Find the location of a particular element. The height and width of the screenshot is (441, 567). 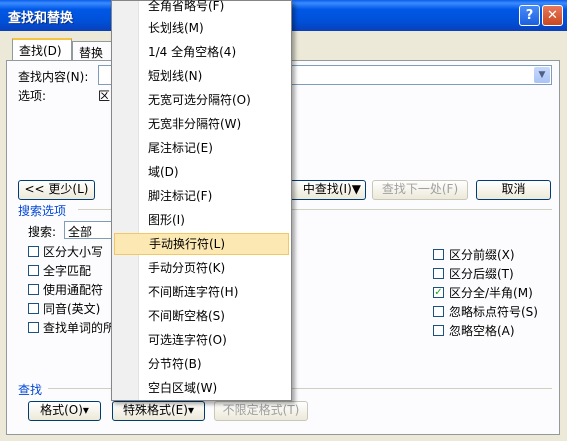

window-title: 查找和替换 is located at coordinates (41, 18).